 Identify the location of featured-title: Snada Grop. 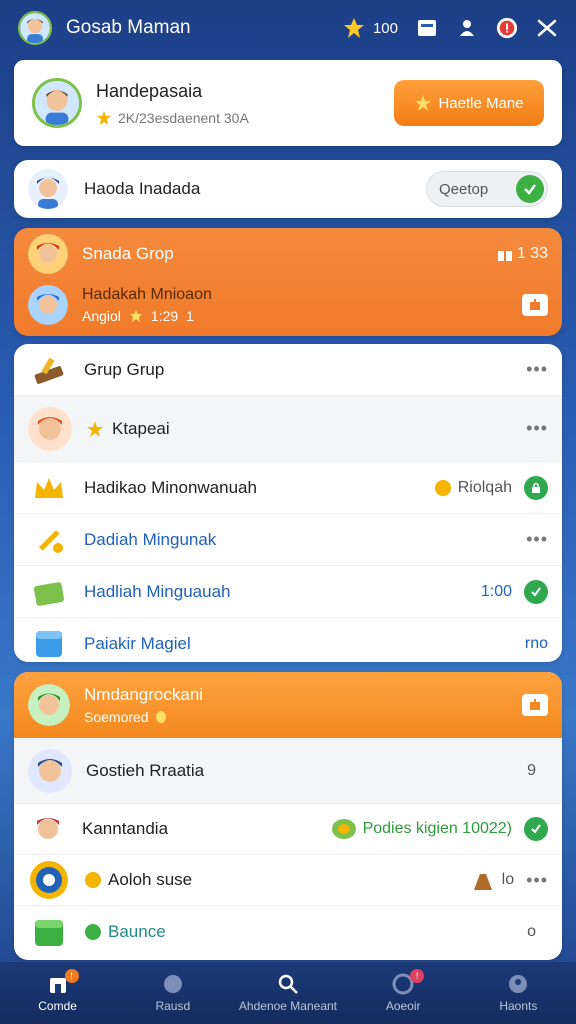
(128, 253).